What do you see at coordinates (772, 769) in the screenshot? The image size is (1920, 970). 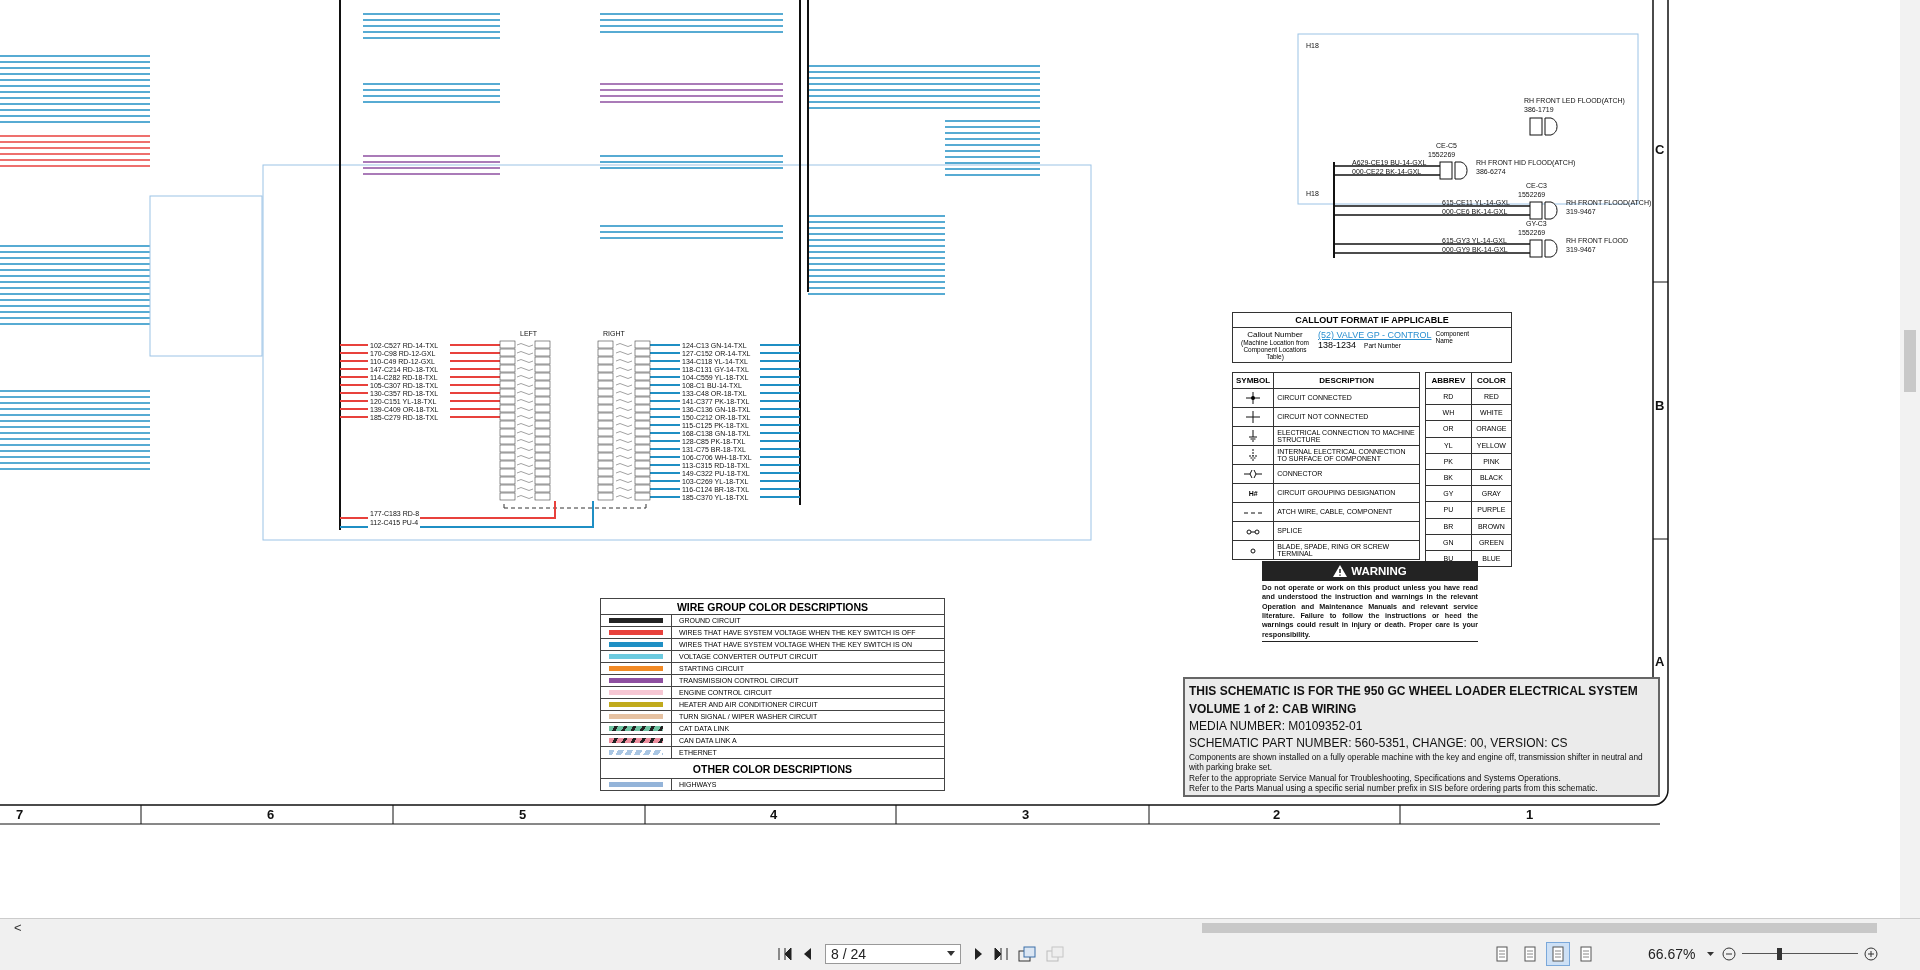 I see `table-title: OTHER COLOR DESCRIPTIONS` at bounding box center [772, 769].